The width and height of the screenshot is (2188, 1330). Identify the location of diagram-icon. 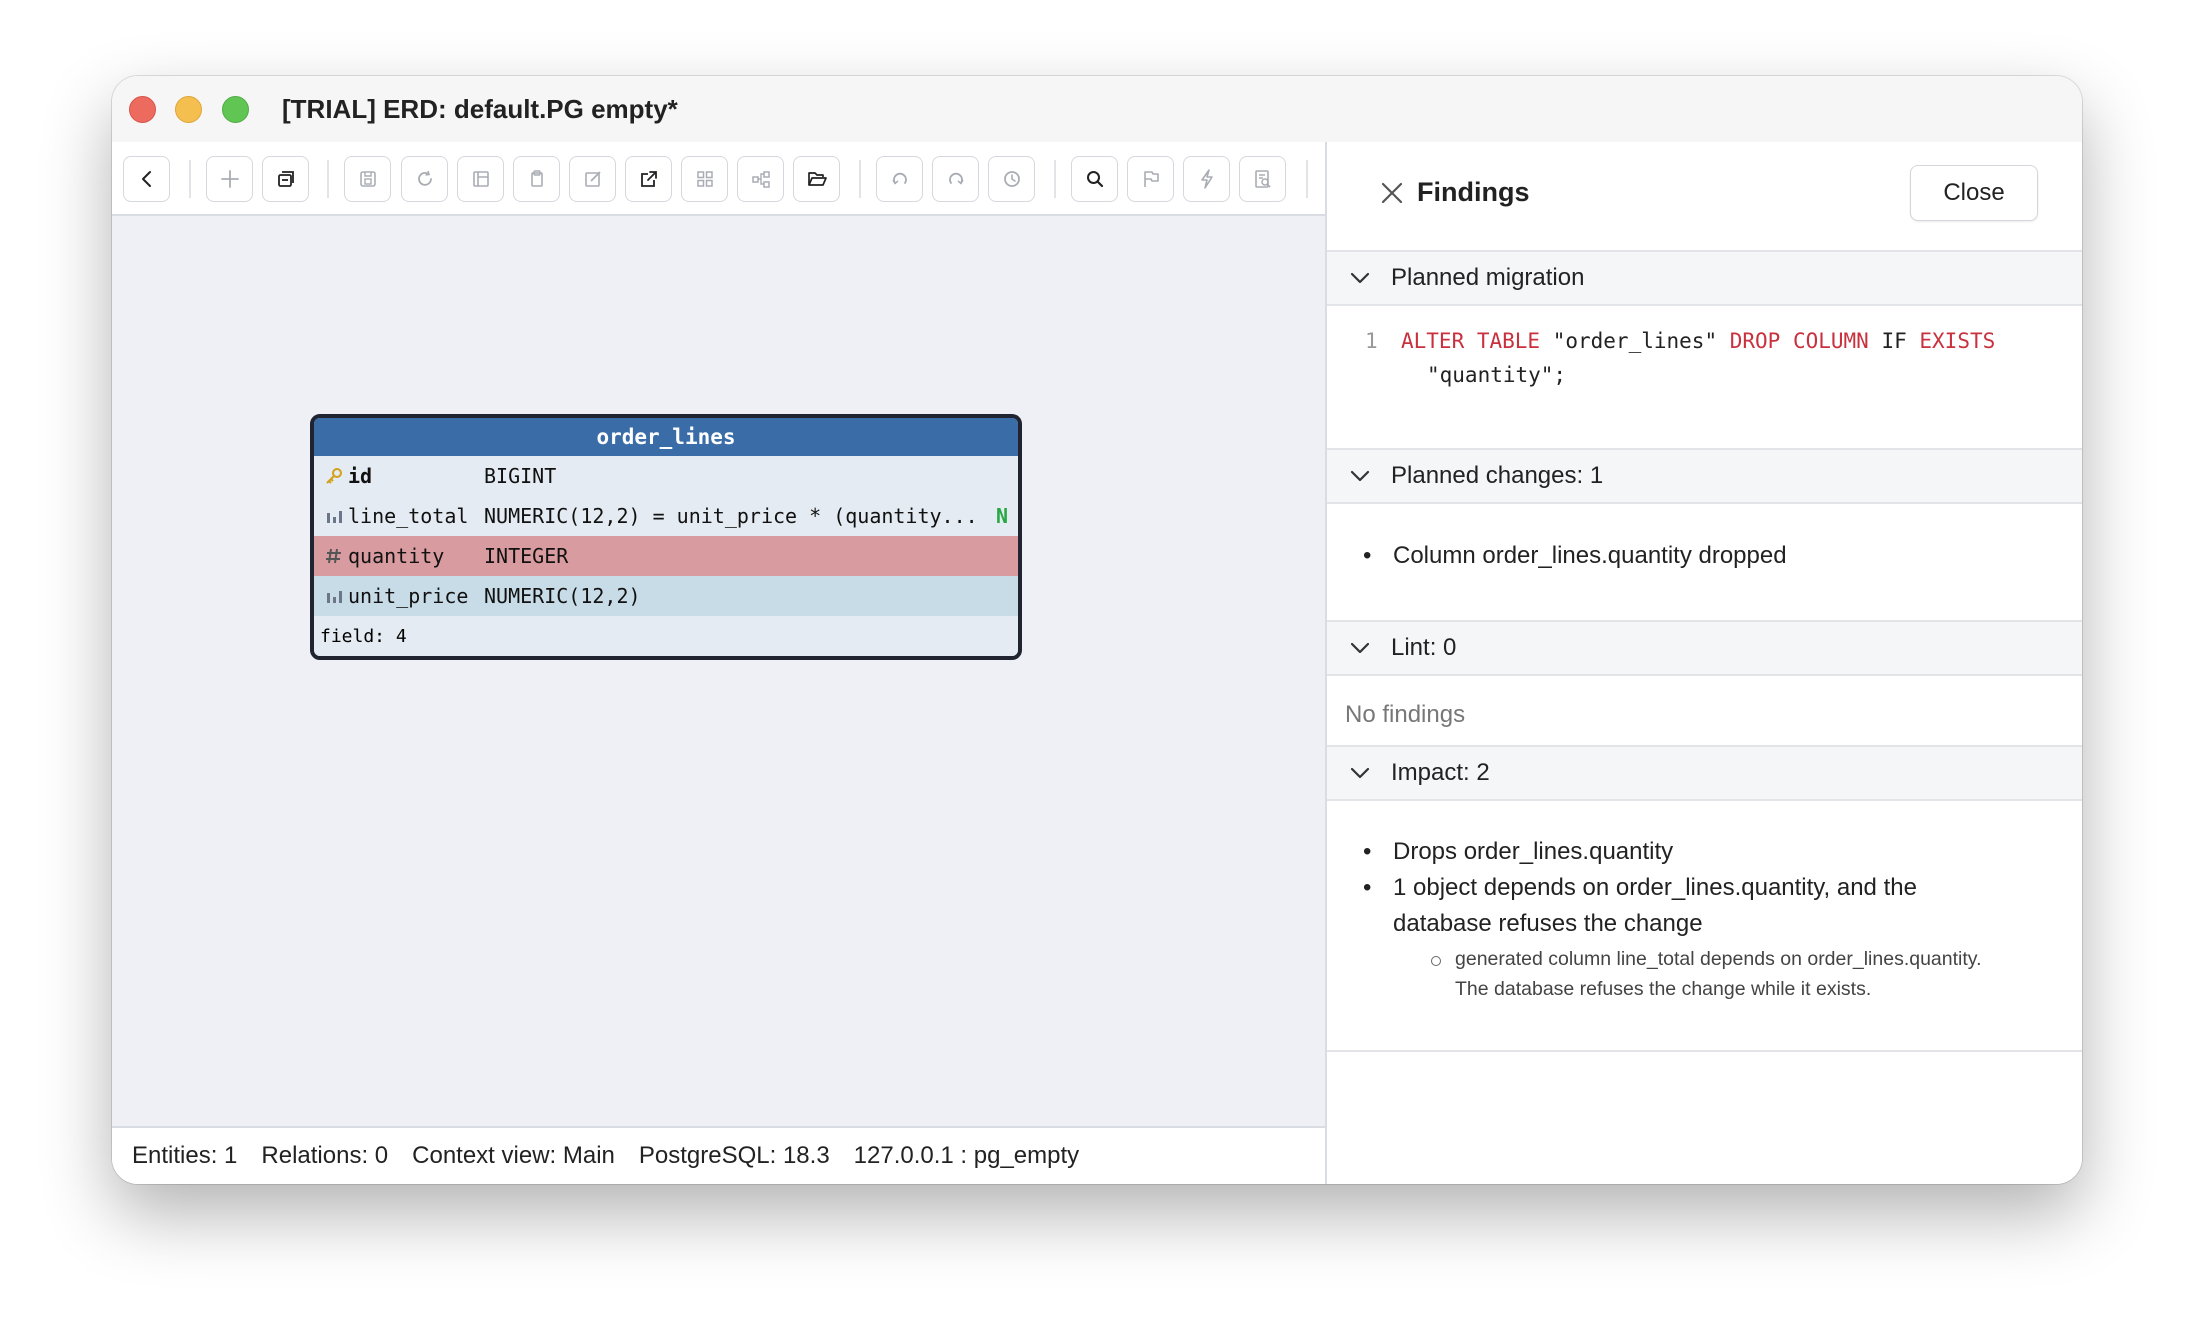
(760, 179).